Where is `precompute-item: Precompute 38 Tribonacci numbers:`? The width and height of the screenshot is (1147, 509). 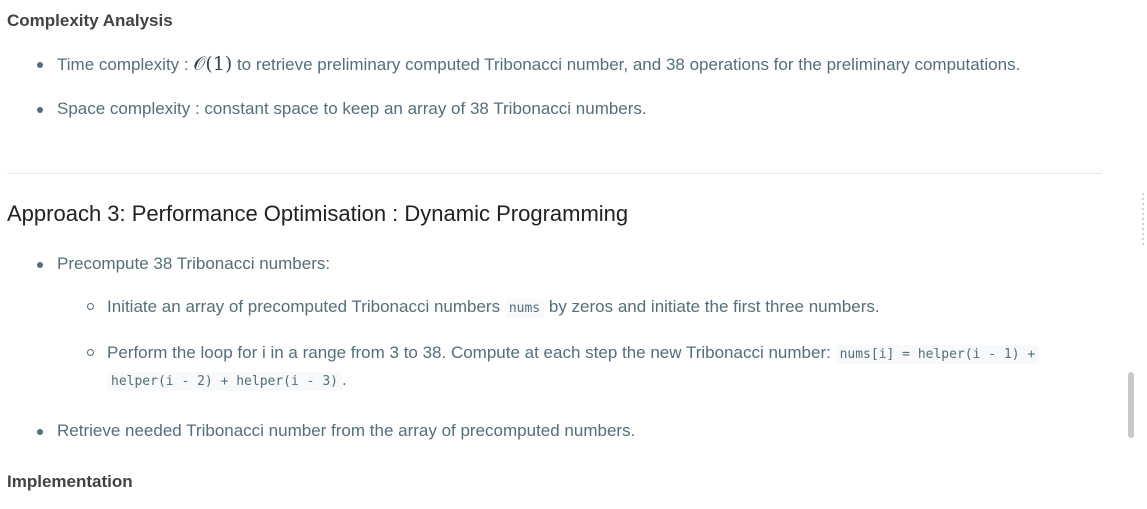
precompute-item: Precompute 38 Tribonacci numbers: is located at coordinates (194, 263).